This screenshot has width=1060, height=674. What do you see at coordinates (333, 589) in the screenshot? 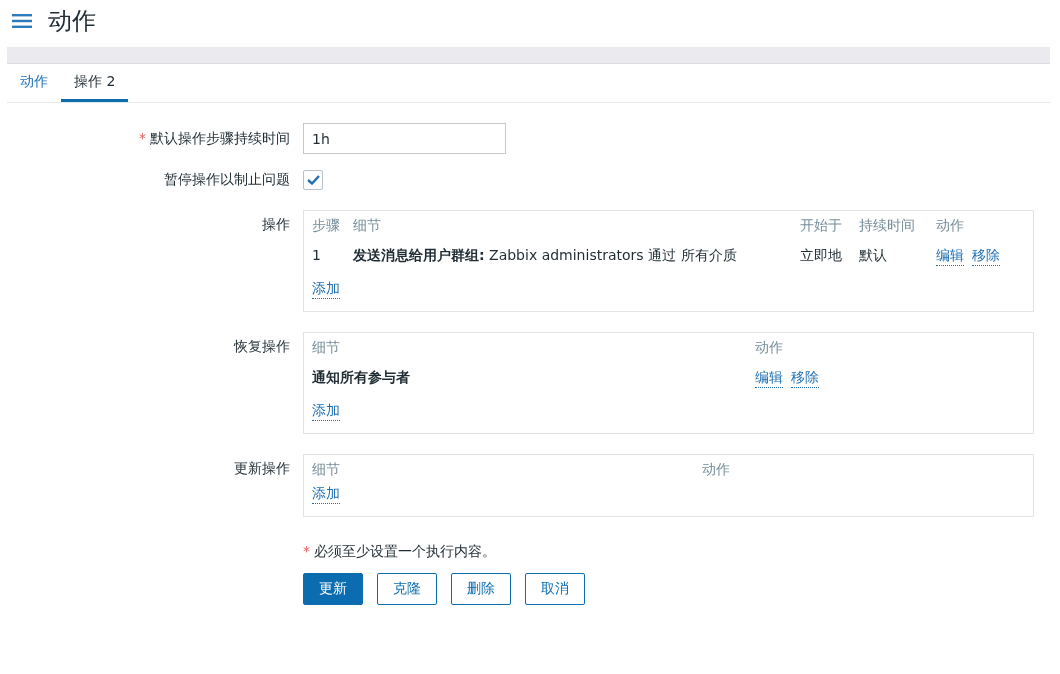
I see `form-button: 更新` at bounding box center [333, 589].